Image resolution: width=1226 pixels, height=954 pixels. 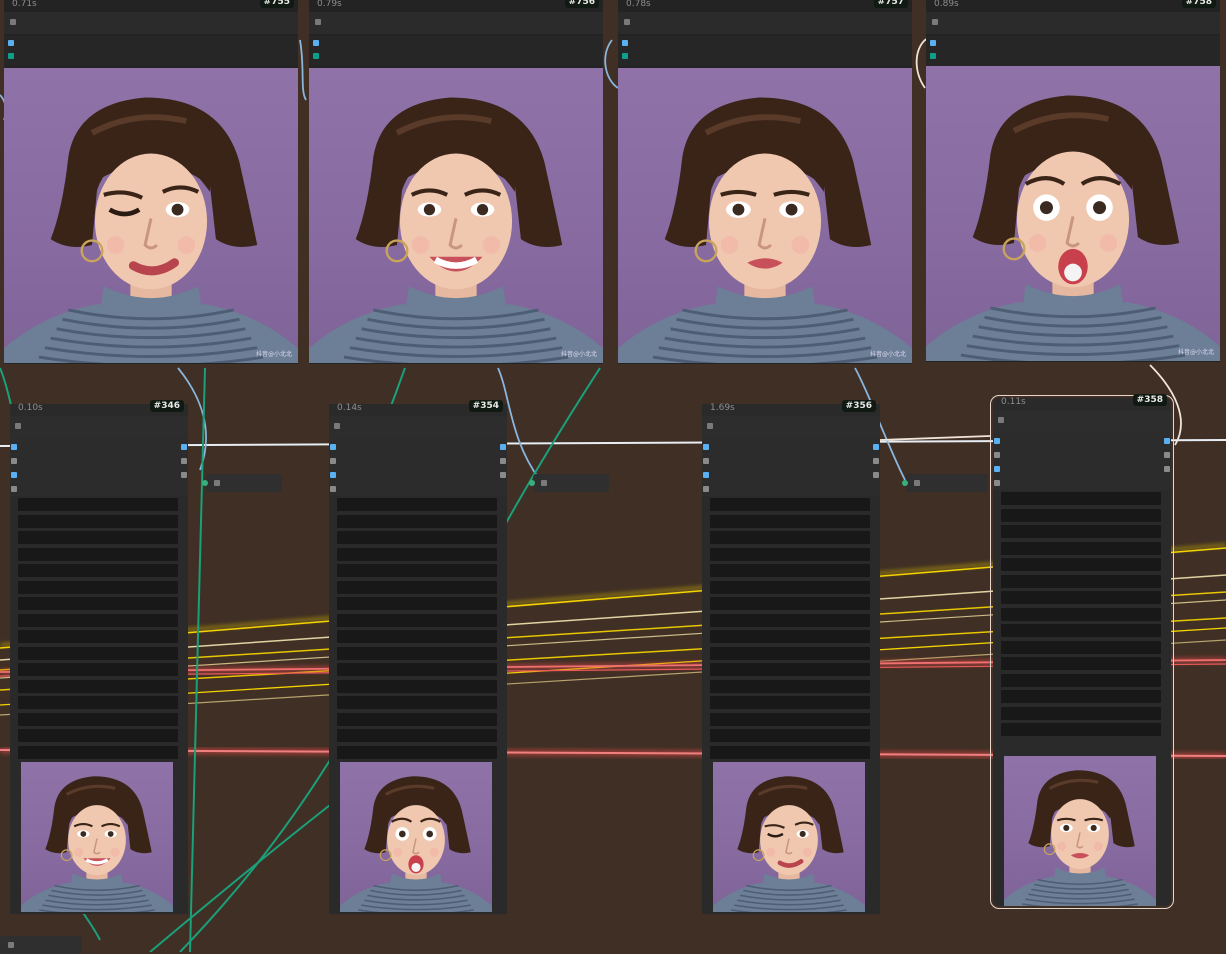 What do you see at coordinates (456, 182) in the screenshot?
I see `preview-image-node: 0.79s #756 抖音@小北北` at bounding box center [456, 182].